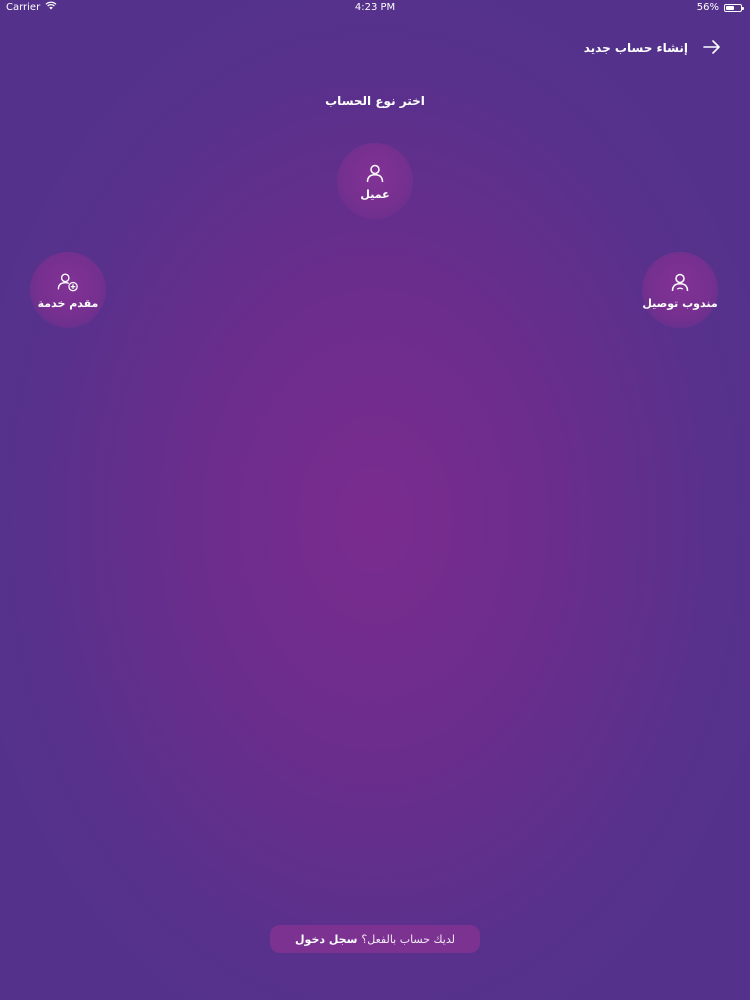 Image resolution: width=750 pixels, height=1000 pixels. Describe the element at coordinates (720, 8) in the screenshot. I see `battery-group: 56%` at that location.